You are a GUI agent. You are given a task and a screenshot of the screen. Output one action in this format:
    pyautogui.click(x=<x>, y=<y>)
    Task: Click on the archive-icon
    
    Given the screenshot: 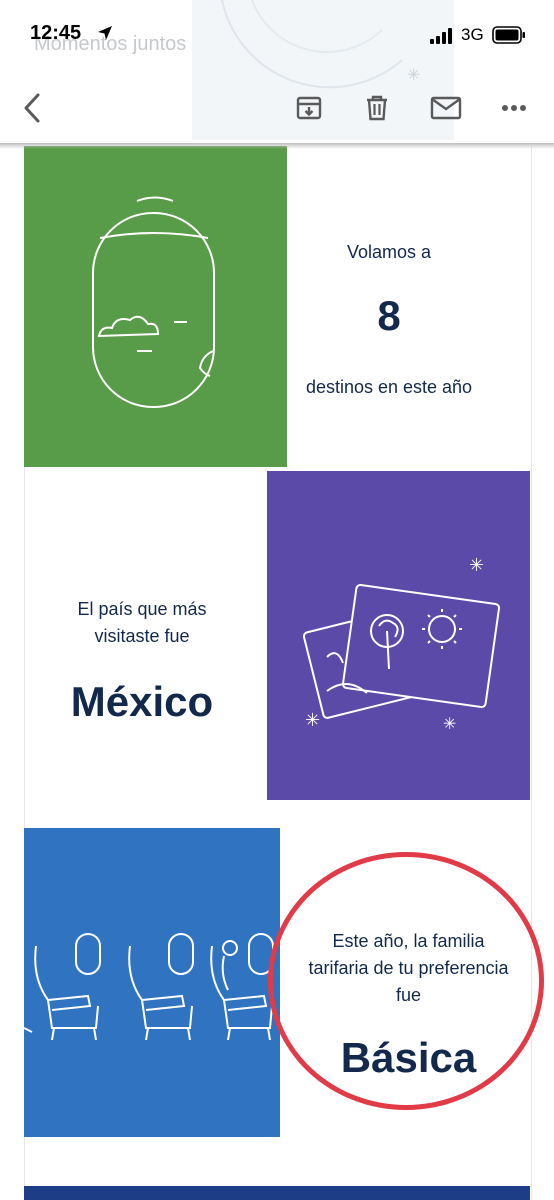 What is the action you would take?
    pyautogui.click(x=309, y=108)
    